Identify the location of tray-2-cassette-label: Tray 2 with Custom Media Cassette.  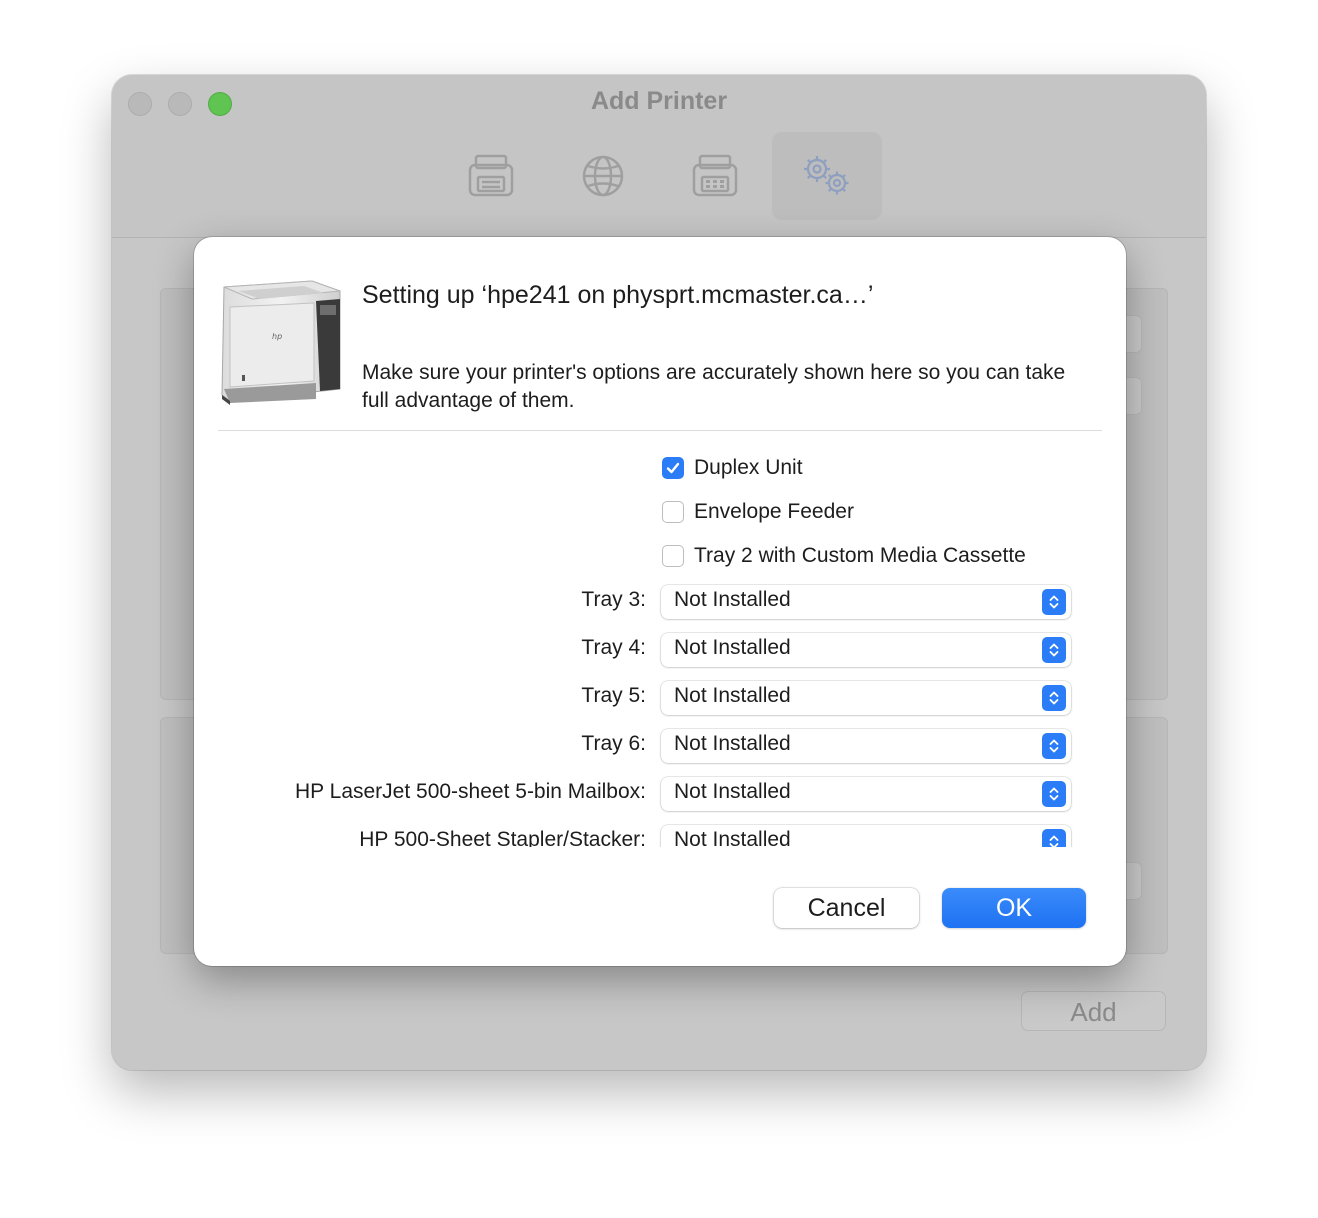
(860, 555).